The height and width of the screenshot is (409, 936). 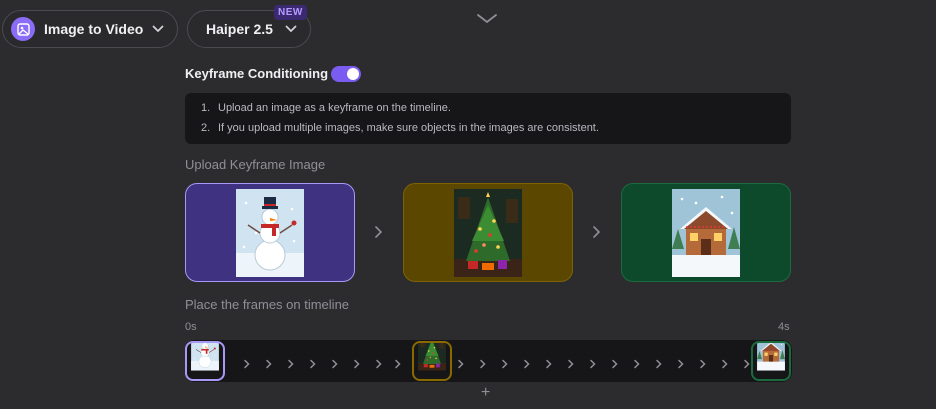 What do you see at coordinates (267, 304) in the screenshot?
I see `timeline-label: Place the frames on timeline` at bounding box center [267, 304].